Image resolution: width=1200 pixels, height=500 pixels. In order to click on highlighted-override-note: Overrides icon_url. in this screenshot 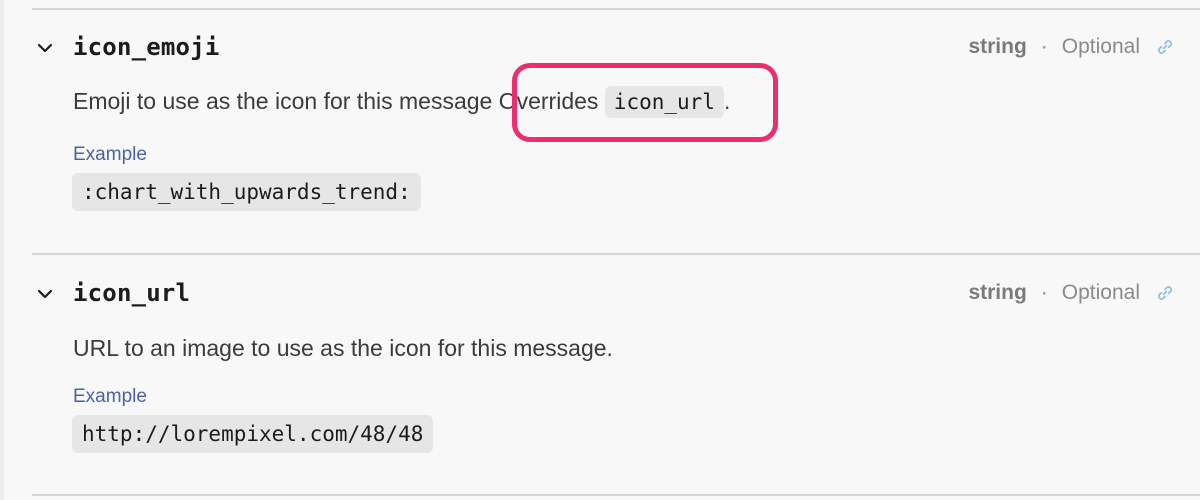, I will do `click(614, 102)`.